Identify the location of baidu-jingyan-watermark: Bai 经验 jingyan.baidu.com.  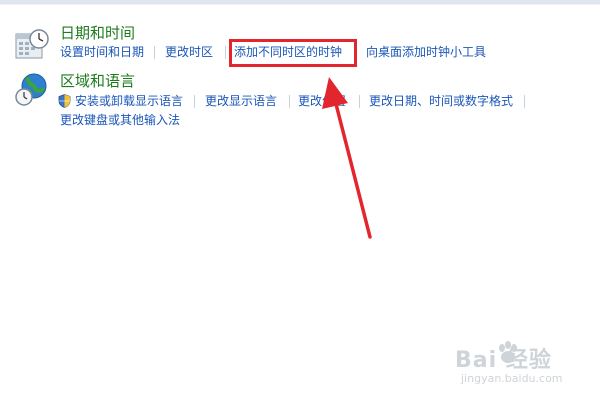
(520, 364).